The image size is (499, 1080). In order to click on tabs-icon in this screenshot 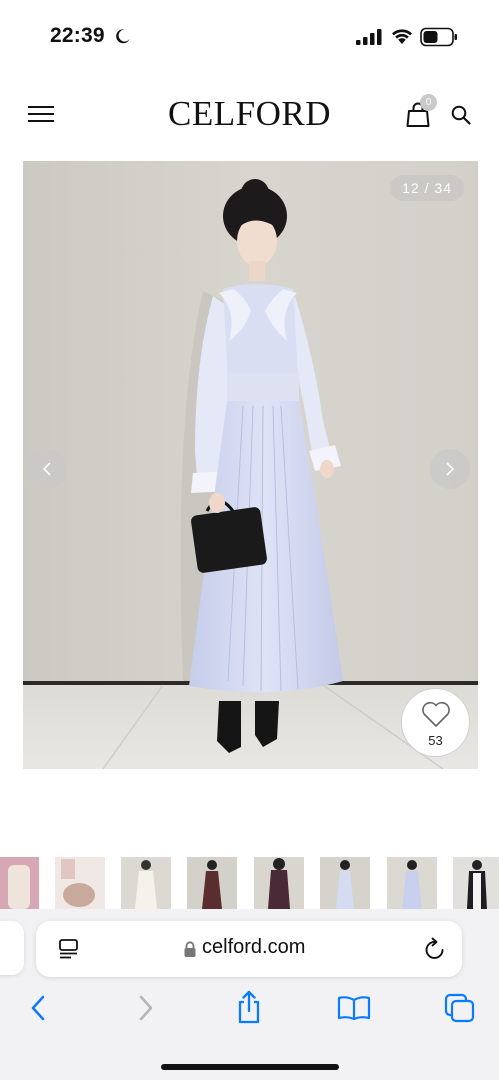, I will do `click(460, 1008)`.